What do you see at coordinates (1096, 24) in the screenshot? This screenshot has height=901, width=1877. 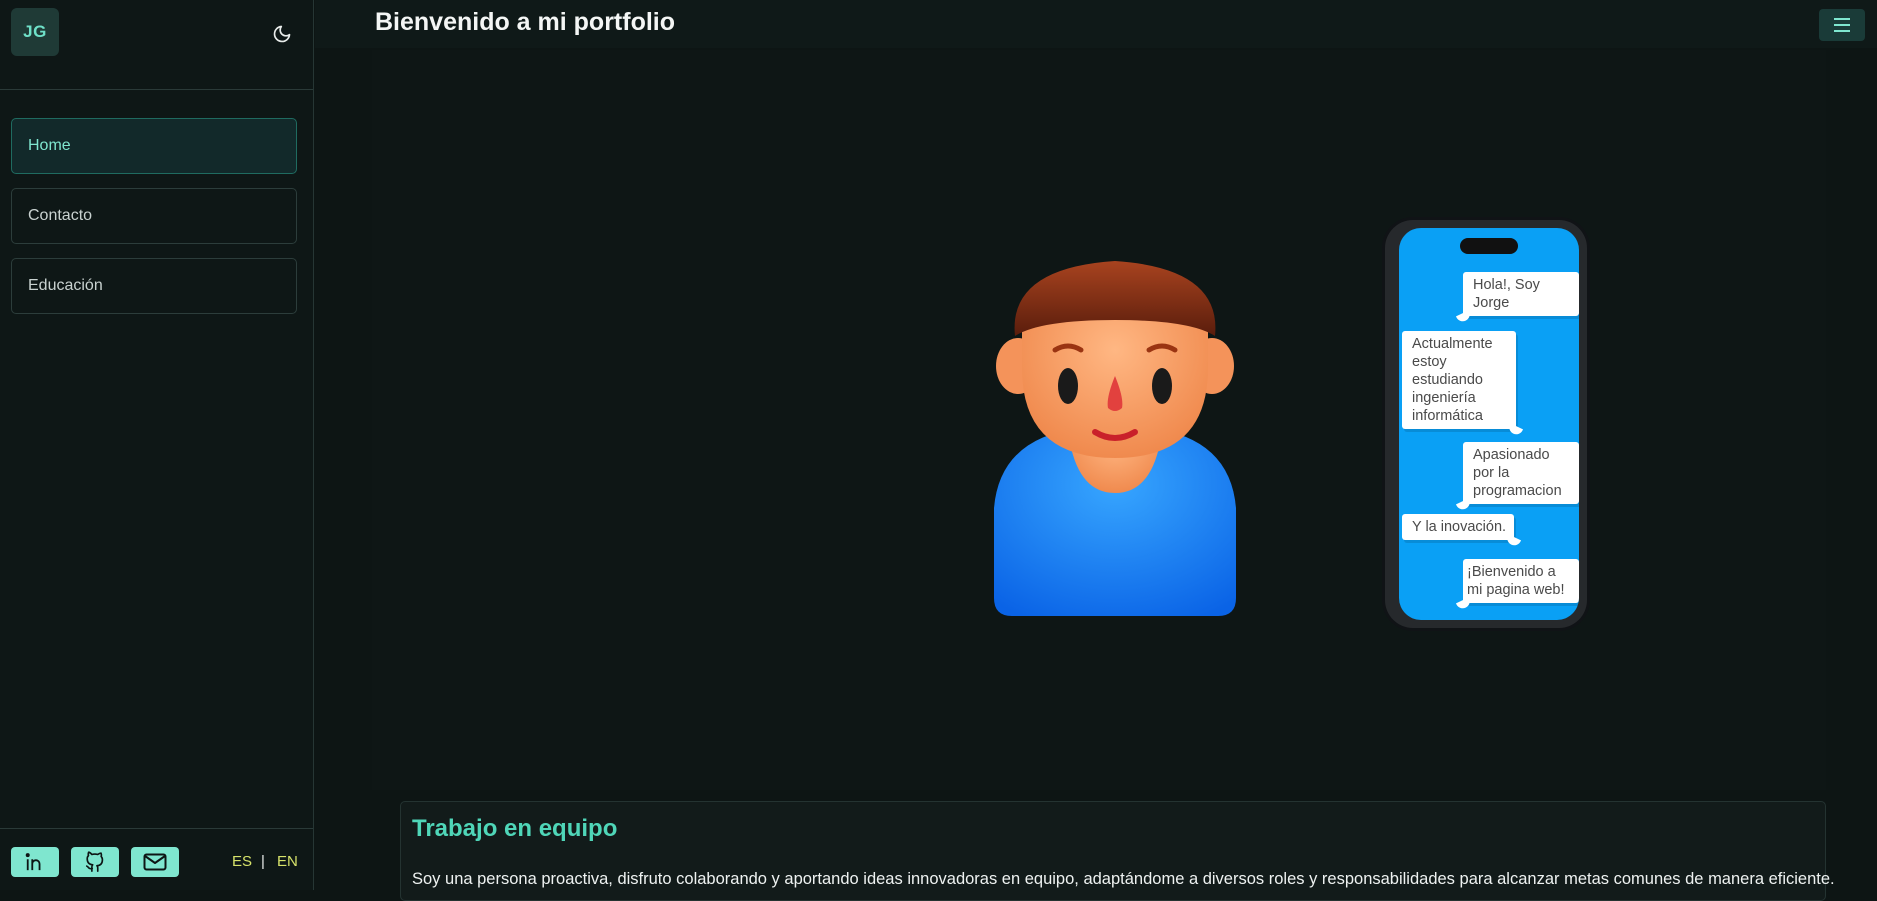 I see `top-header: Bienvenido a mi portfolio` at bounding box center [1096, 24].